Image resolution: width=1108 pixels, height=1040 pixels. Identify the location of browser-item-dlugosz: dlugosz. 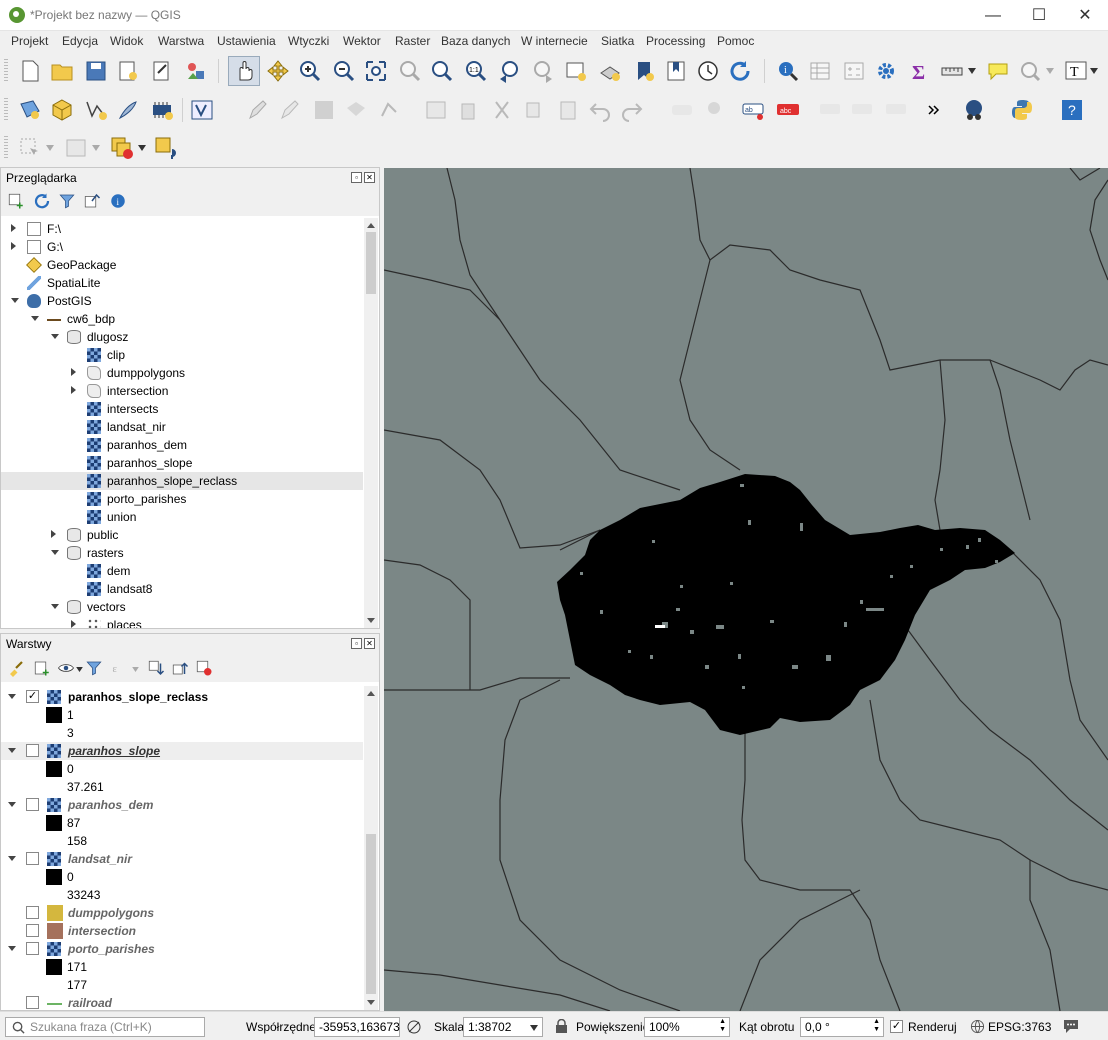
(181, 337).